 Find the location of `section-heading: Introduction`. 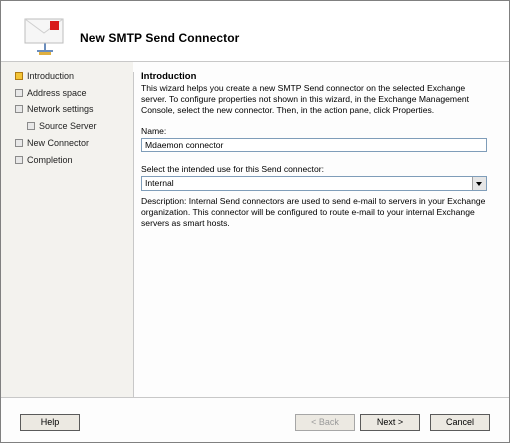

section-heading: Introduction is located at coordinates (169, 76).